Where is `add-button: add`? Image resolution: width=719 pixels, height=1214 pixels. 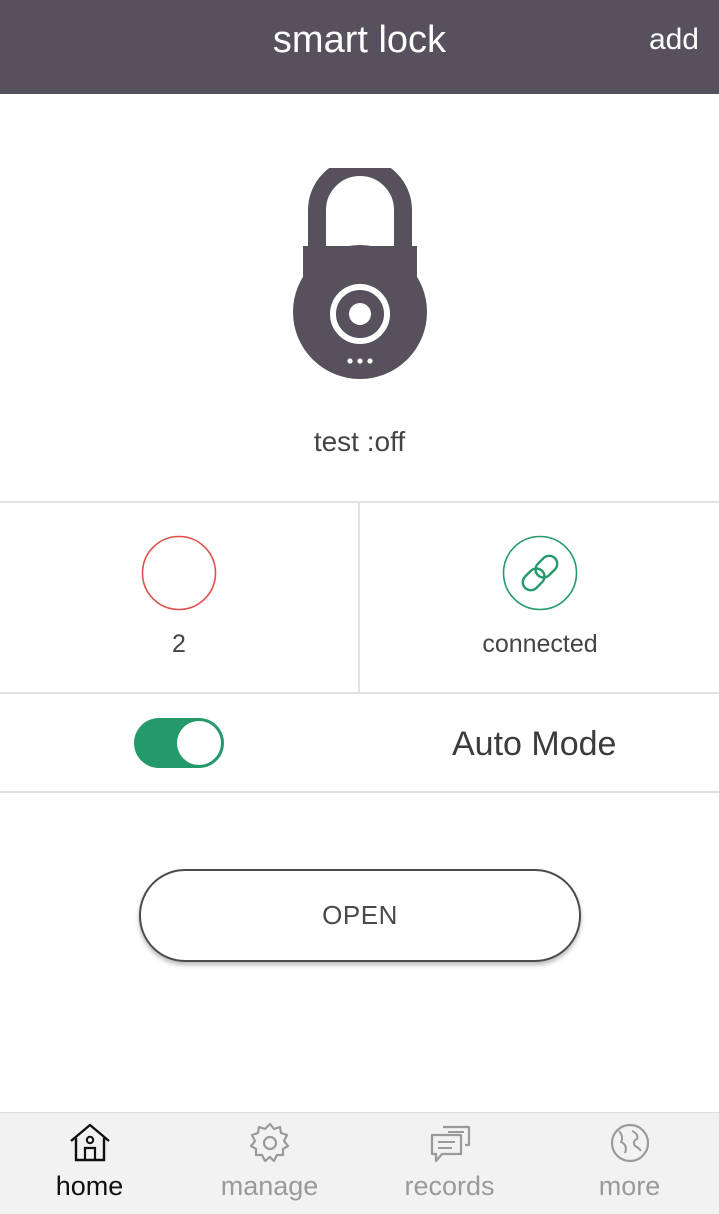
add-button: add is located at coordinates (674, 40).